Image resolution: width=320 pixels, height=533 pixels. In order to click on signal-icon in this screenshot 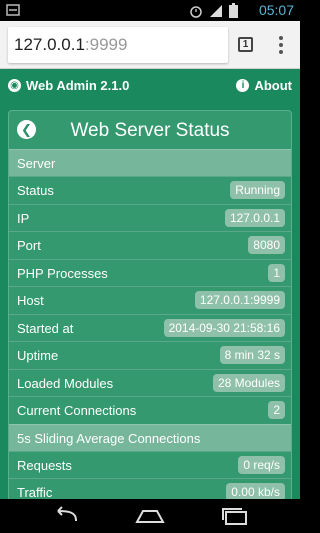, I will do `click(216, 10)`.